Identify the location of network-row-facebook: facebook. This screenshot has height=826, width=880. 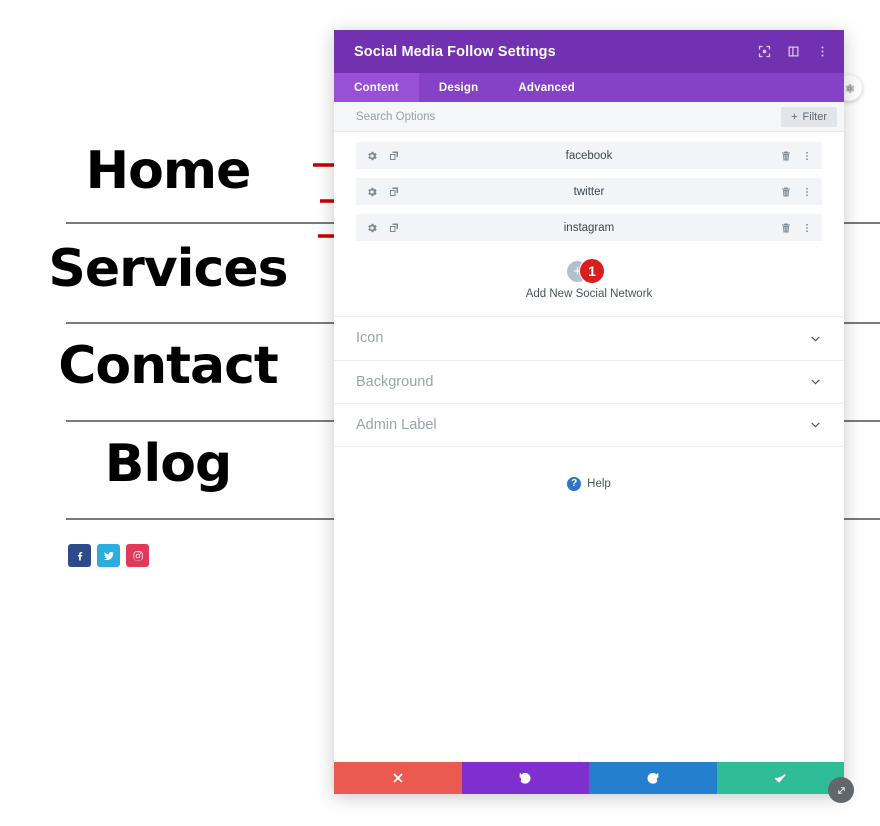
(589, 155).